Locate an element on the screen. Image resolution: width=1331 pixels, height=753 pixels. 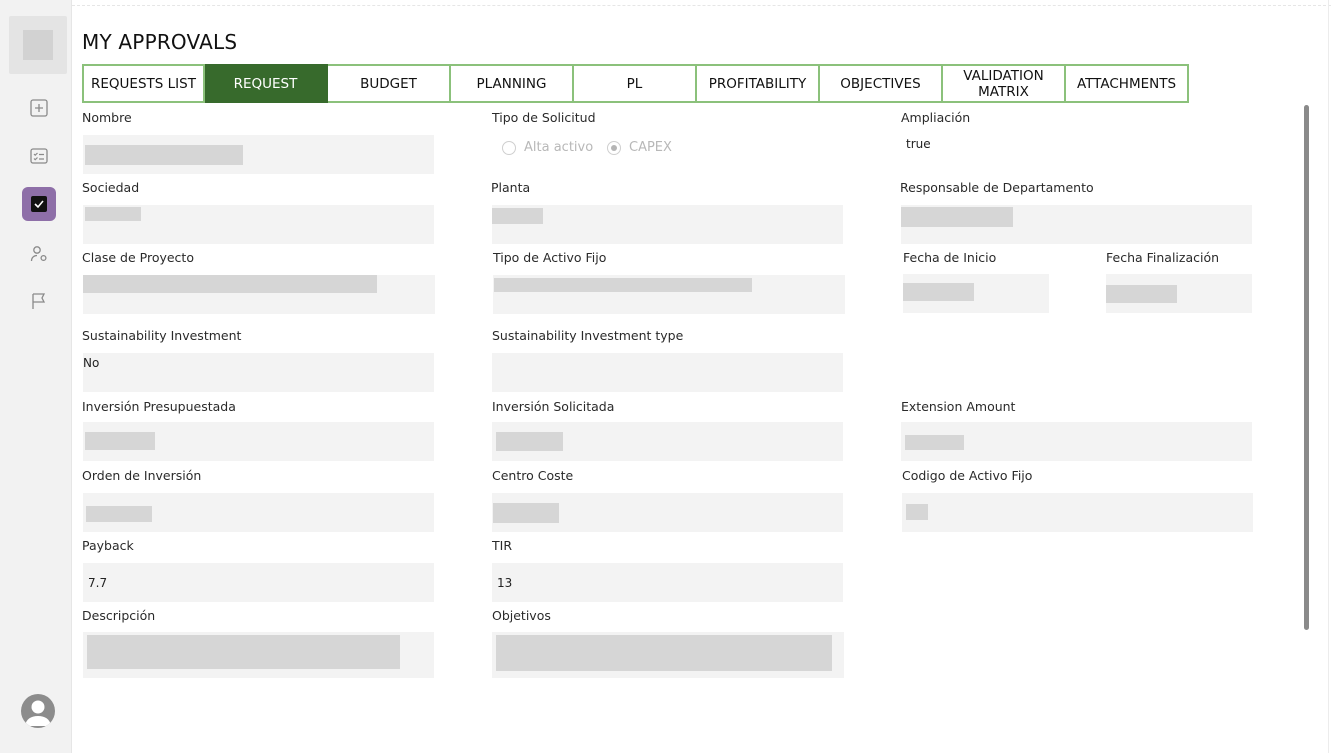
codigo-activo-field is located at coordinates (1077, 512).